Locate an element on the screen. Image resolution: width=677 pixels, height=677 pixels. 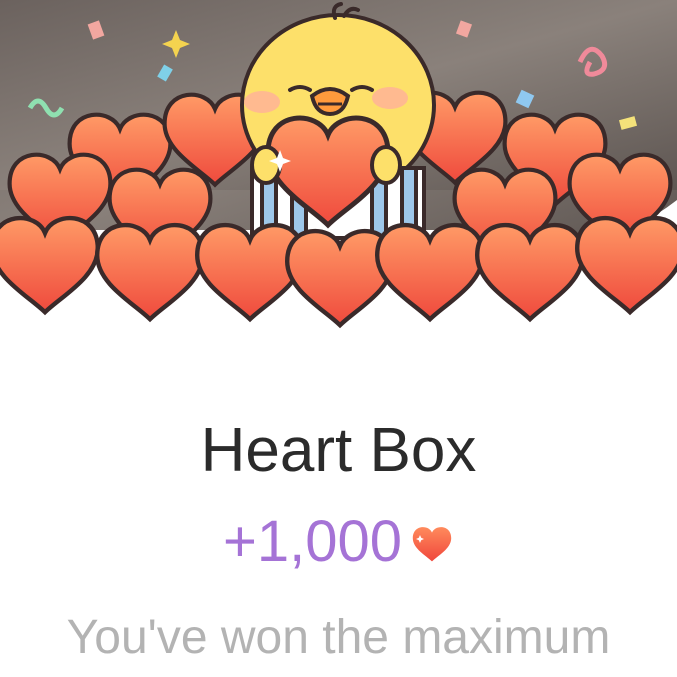
reward-title: Heart Box is located at coordinates (338, 450).